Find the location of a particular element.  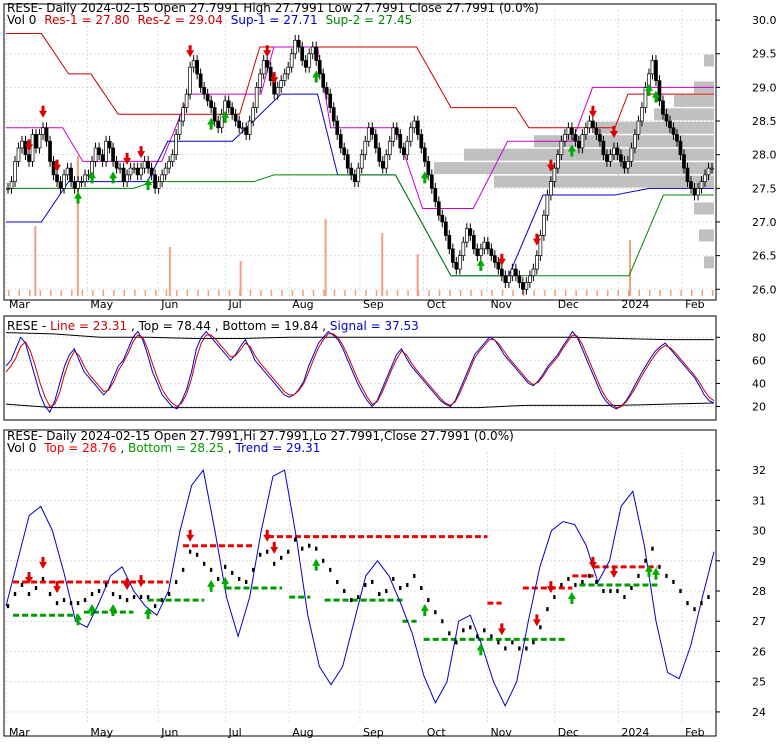

trend-y-tick-label: 24 is located at coordinates (759, 712).